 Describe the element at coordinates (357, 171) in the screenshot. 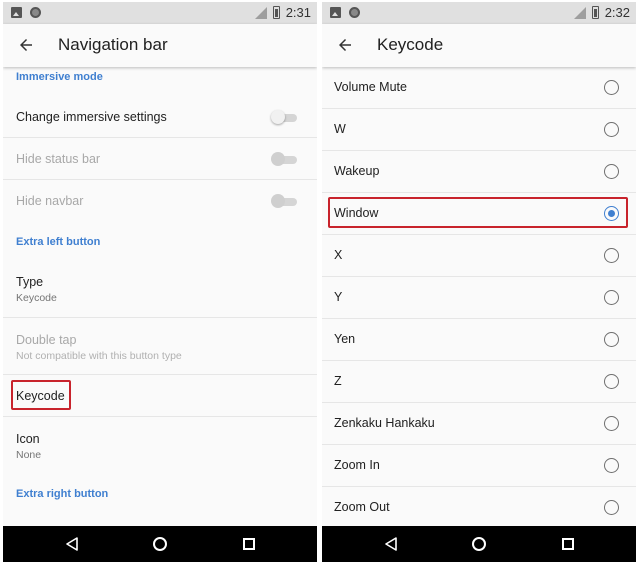

I see `keycode-option-label: Wakeup` at that location.